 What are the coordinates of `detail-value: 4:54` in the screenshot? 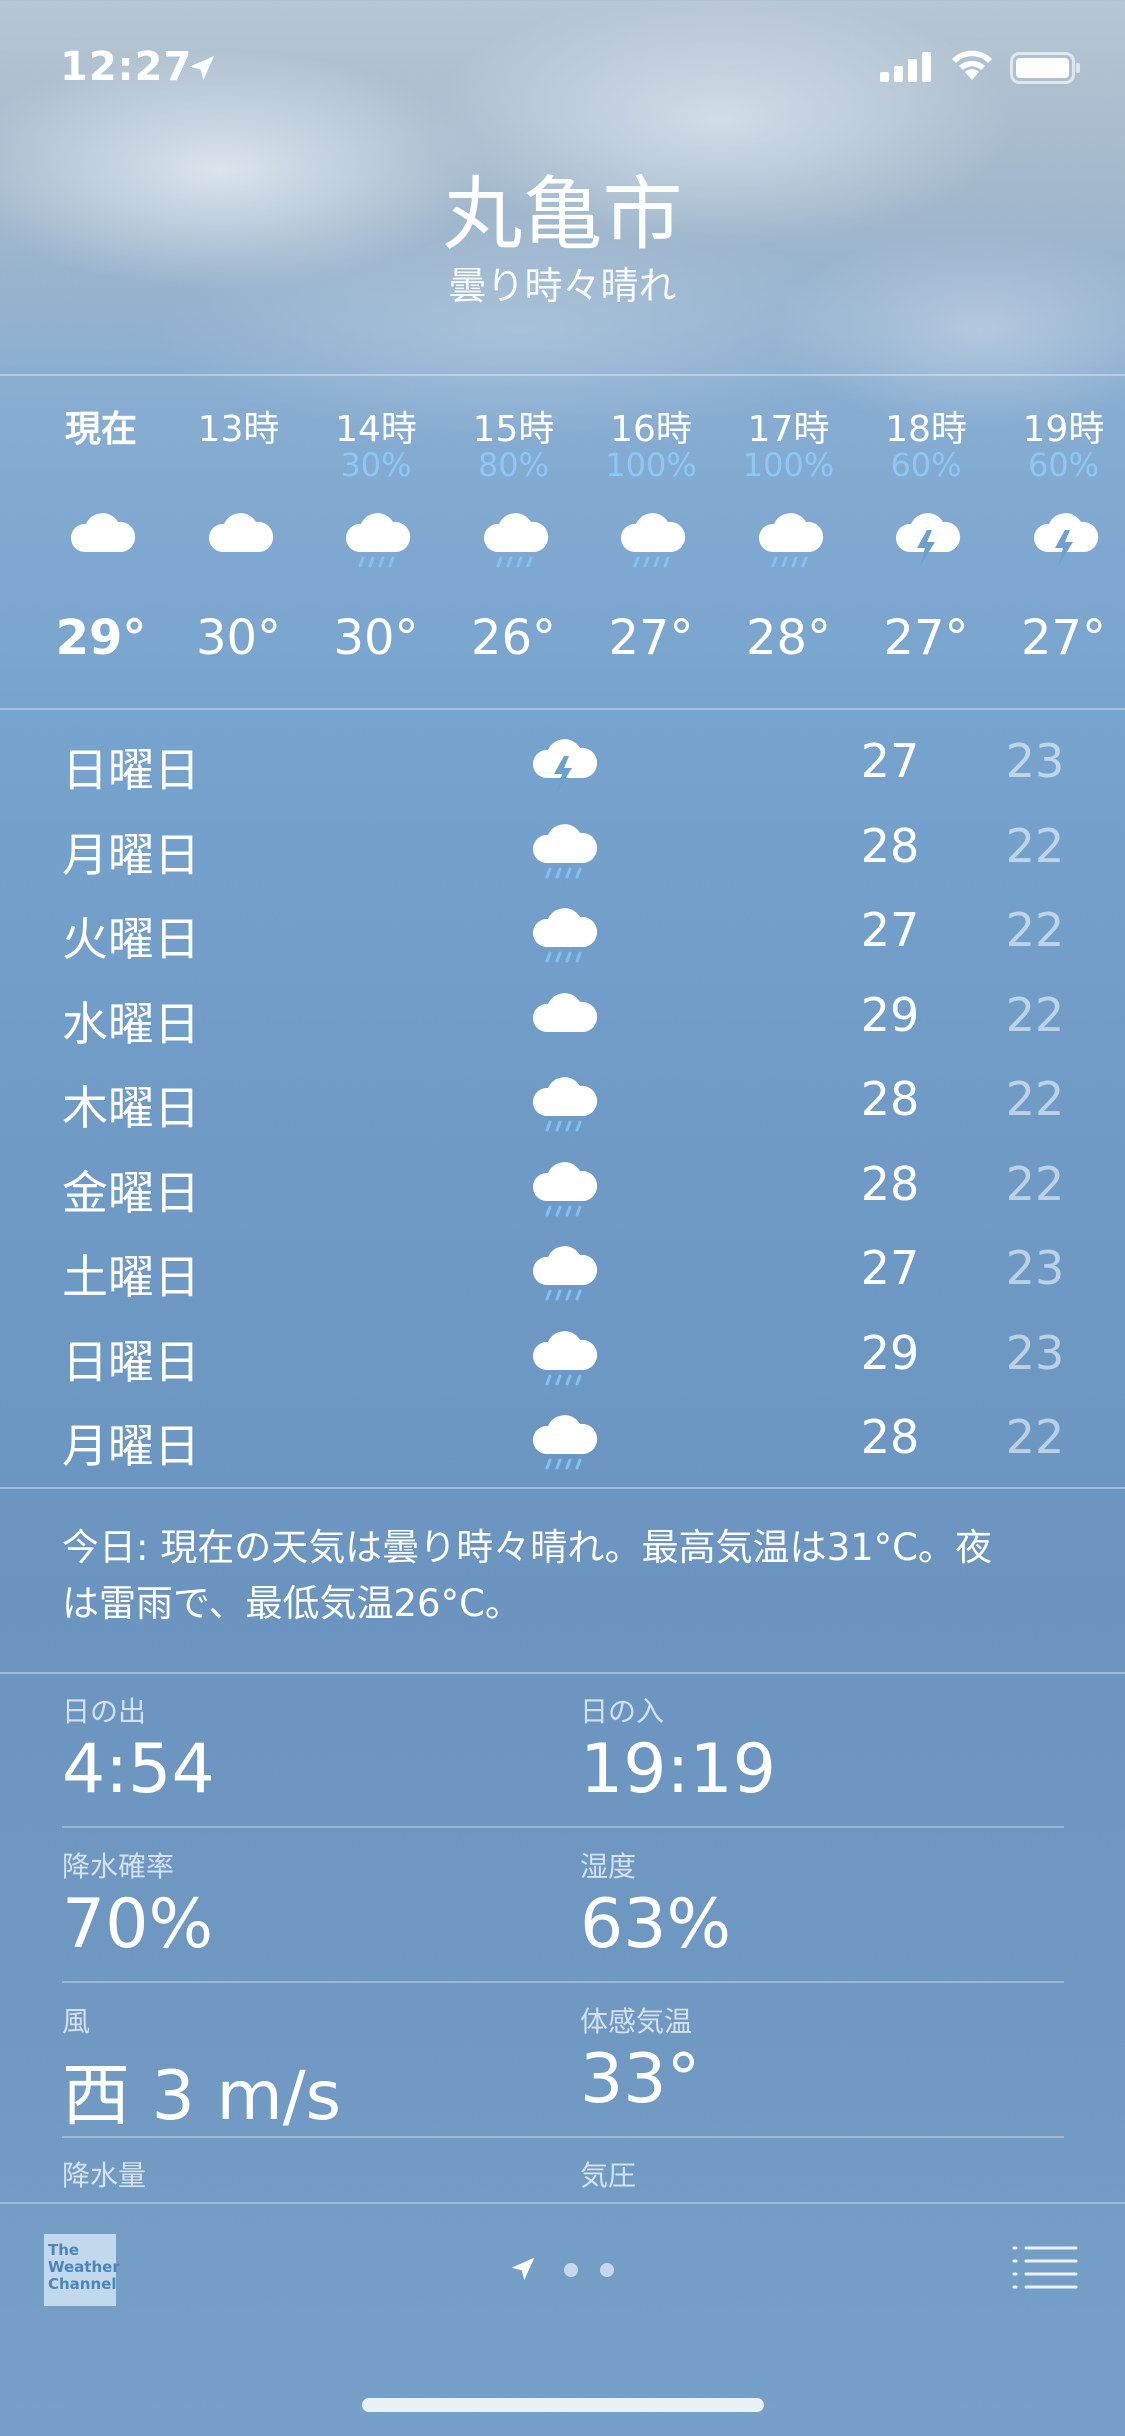 It's located at (138, 1769).